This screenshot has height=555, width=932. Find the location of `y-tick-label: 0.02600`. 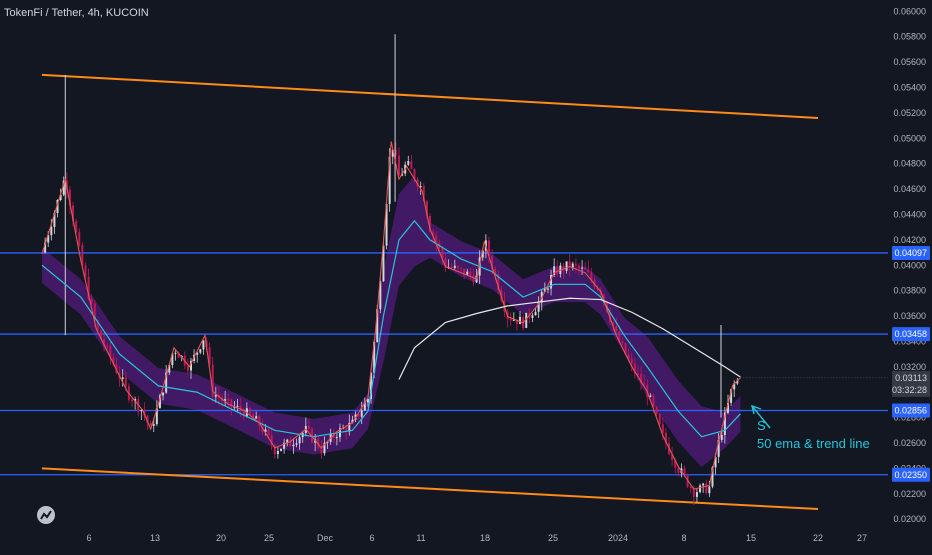

y-tick-label: 0.02600 is located at coordinates (909, 443).